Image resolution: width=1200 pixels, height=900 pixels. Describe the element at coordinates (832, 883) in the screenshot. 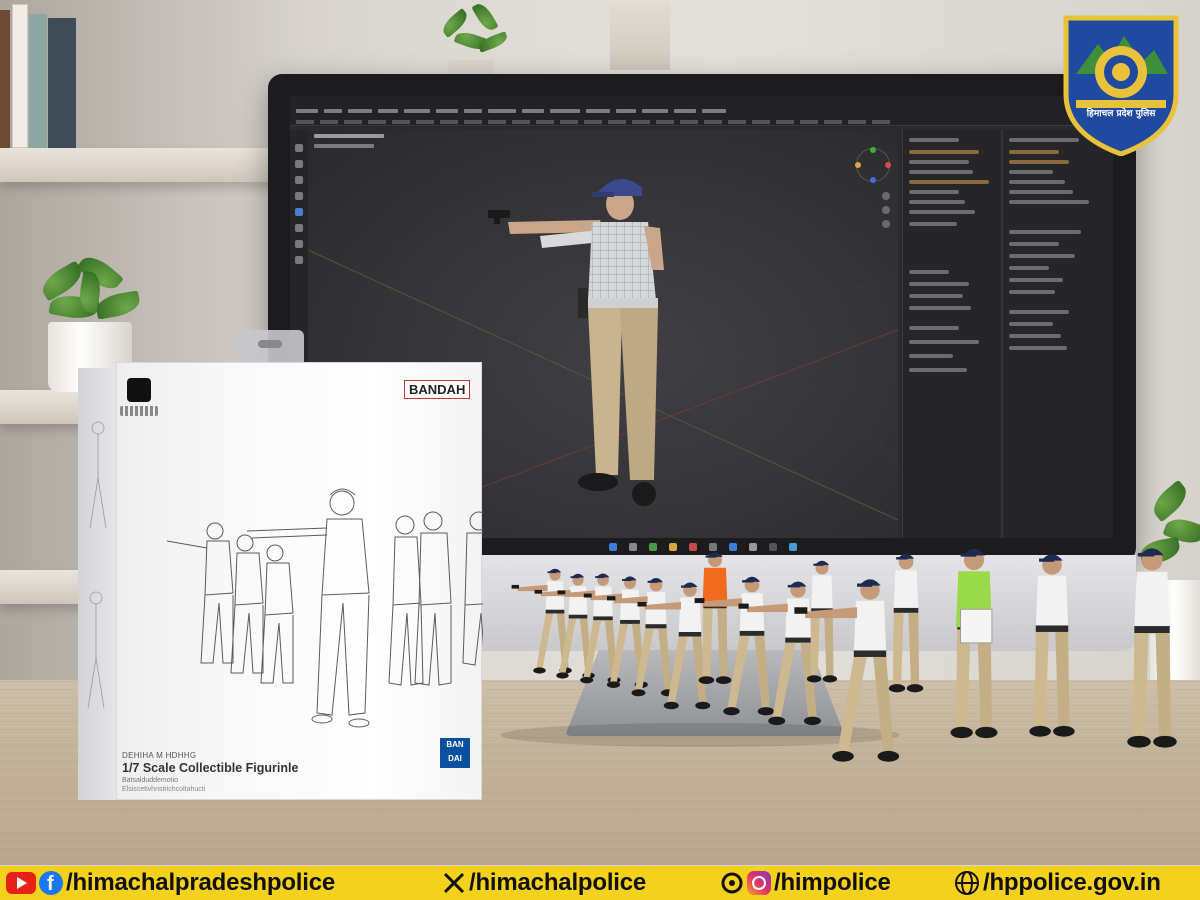

I see `instagram-handle: /himpolice` at that location.